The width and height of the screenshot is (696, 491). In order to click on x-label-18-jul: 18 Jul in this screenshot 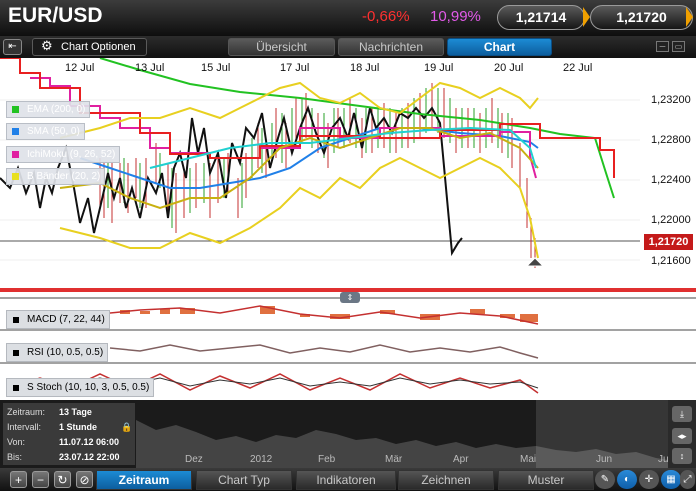, I will do `click(365, 68)`.